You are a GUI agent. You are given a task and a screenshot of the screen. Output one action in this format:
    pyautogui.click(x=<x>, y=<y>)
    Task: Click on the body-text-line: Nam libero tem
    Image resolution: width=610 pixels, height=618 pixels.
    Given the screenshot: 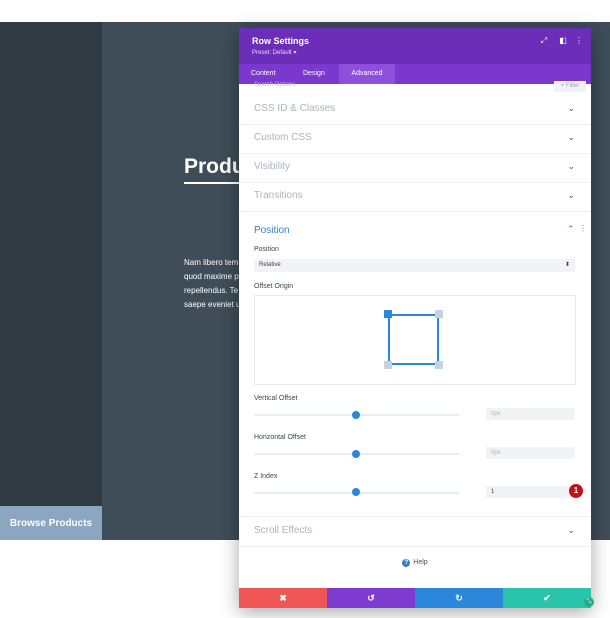 What is the action you would take?
    pyautogui.click(x=211, y=262)
    